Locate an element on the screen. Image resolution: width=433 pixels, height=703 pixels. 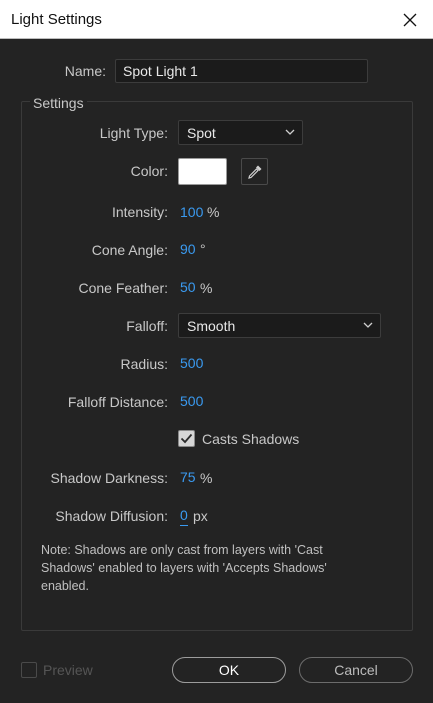
cone-feather-value: 50 is located at coordinates (188, 287).